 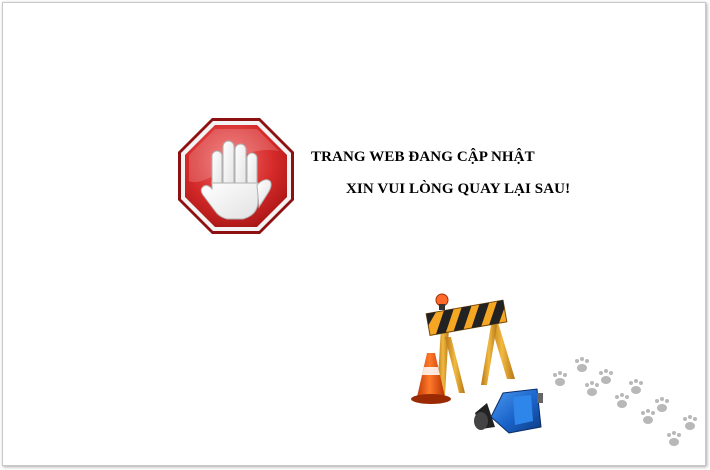 What do you see at coordinates (423, 157) in the screenshot?
I see `update-message-line1: TRANG WEB ĐANG CẬP NHẬT` at bounding box center [423, 157].